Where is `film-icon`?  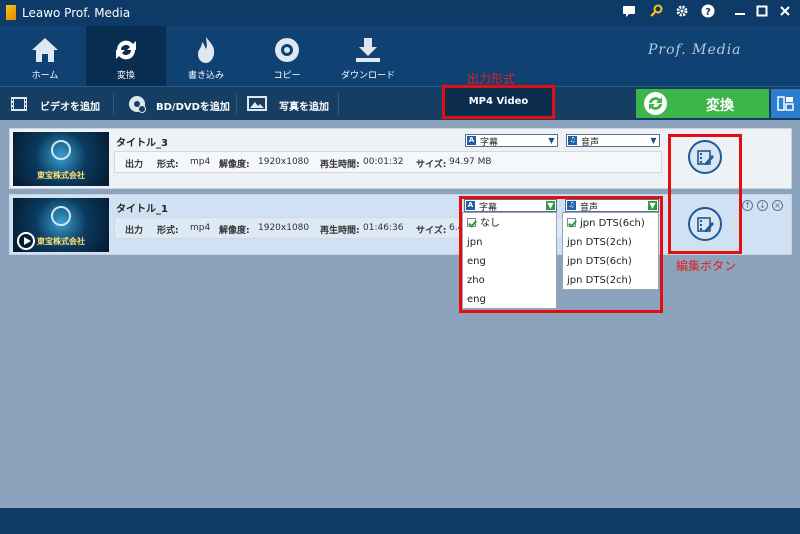
film-icon is located at coordinates (19, 104).